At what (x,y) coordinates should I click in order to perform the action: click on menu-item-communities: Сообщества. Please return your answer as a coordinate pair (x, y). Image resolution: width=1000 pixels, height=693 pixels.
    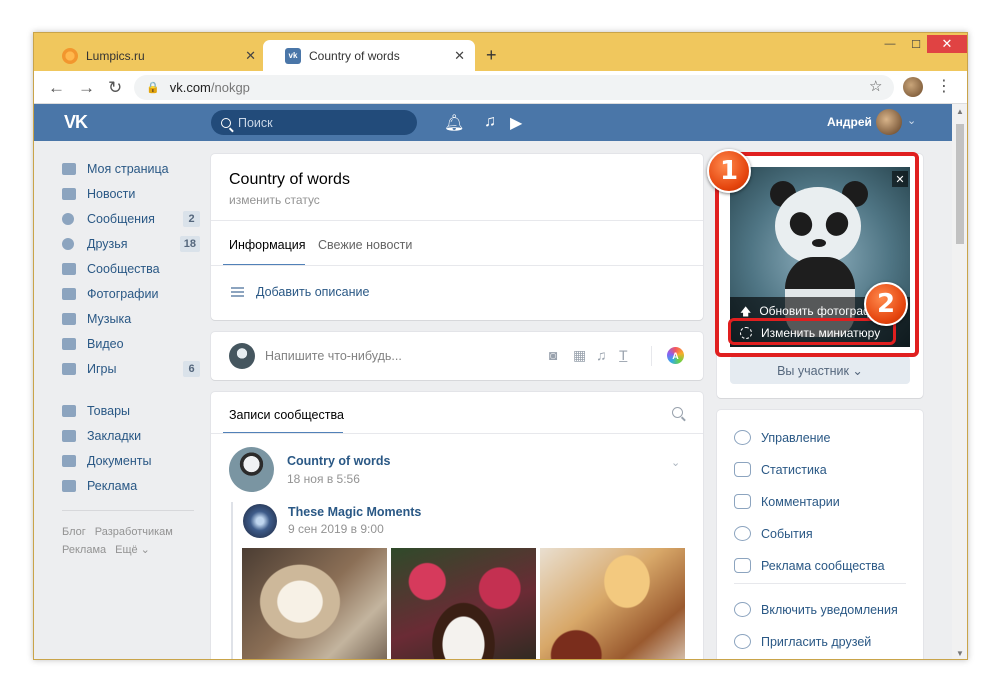
    Looking at the image, I should click on (132, 268).